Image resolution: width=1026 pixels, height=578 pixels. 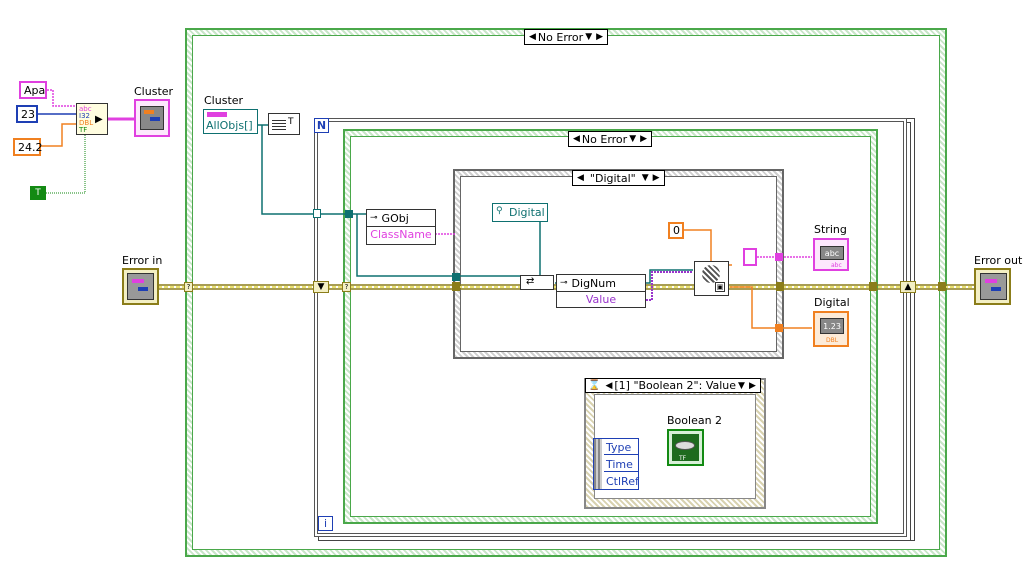 I want to click on ref-wire, so click(x=475, y=204).